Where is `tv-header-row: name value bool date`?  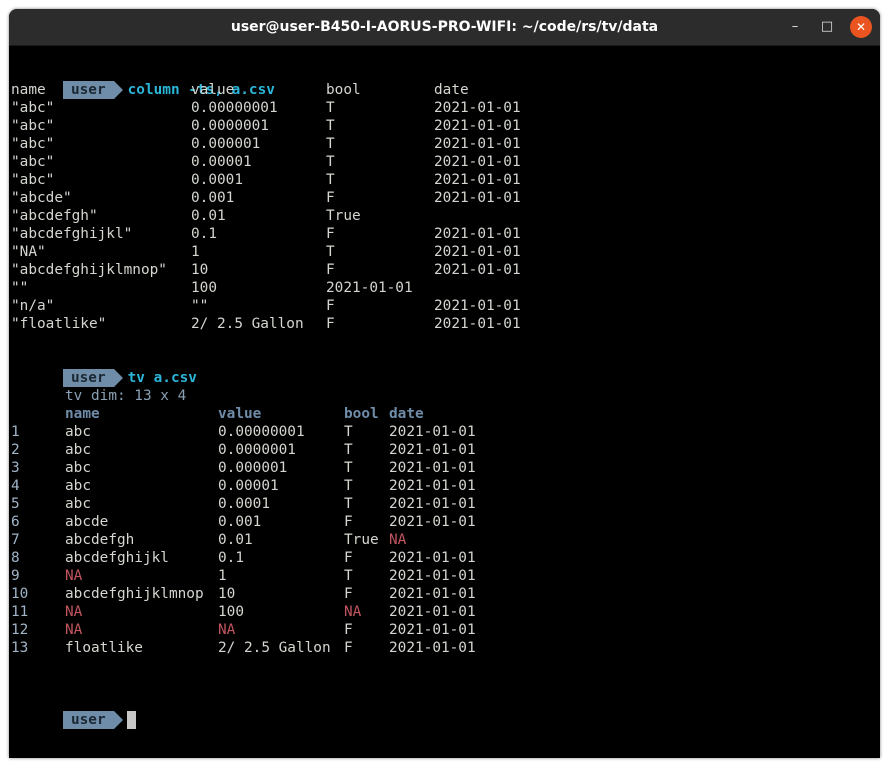 tv-header-row: name value bool date is located at coordinates (445, 414).